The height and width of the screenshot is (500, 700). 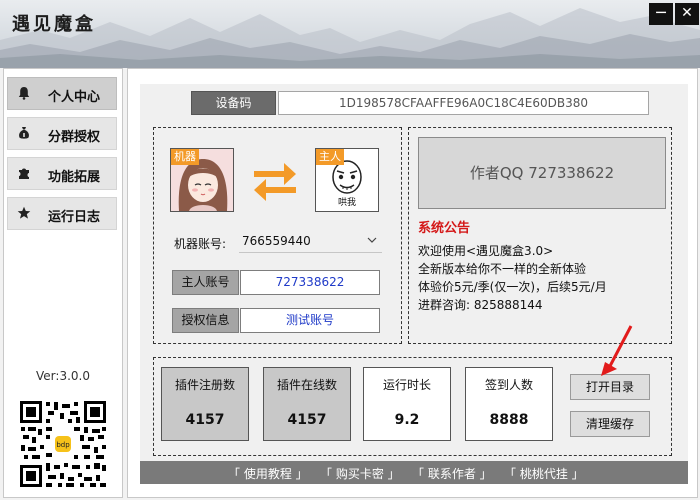 What do you see at coordinates (73, 97) in the screenshot?
I see `sidebar-item-label: 个人中心` at bounding box center [73, 97].